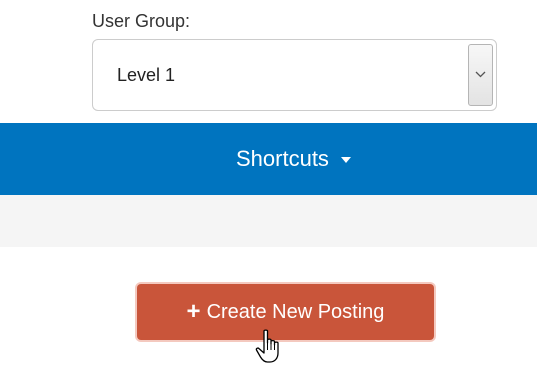  Describe the element at coordinates (267, 346) in the screenshot. I see `hand-pointer-cursor-icon` at that location.